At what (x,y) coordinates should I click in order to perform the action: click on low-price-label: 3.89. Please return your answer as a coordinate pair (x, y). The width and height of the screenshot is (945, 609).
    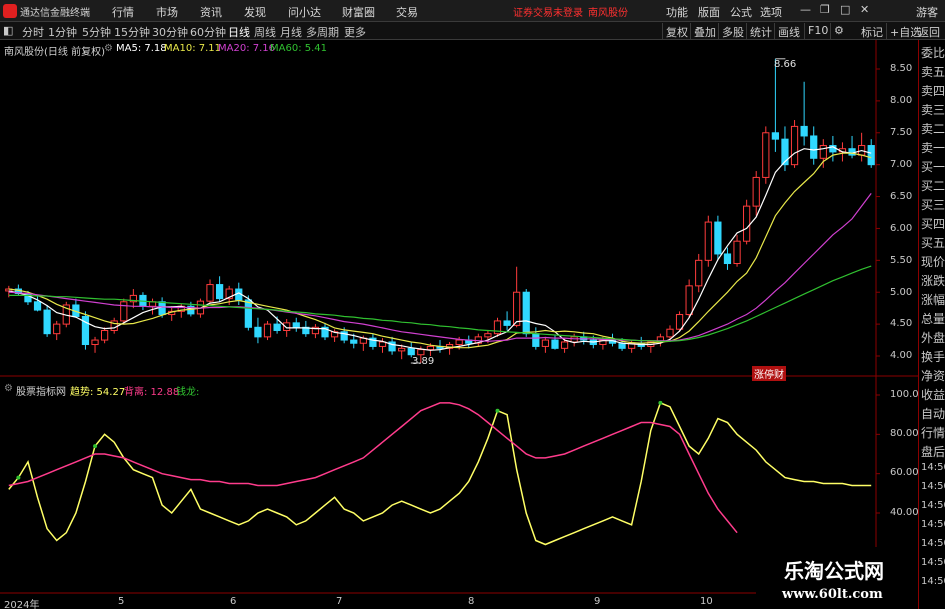
    Looking at the image, I should click on (423, 361).